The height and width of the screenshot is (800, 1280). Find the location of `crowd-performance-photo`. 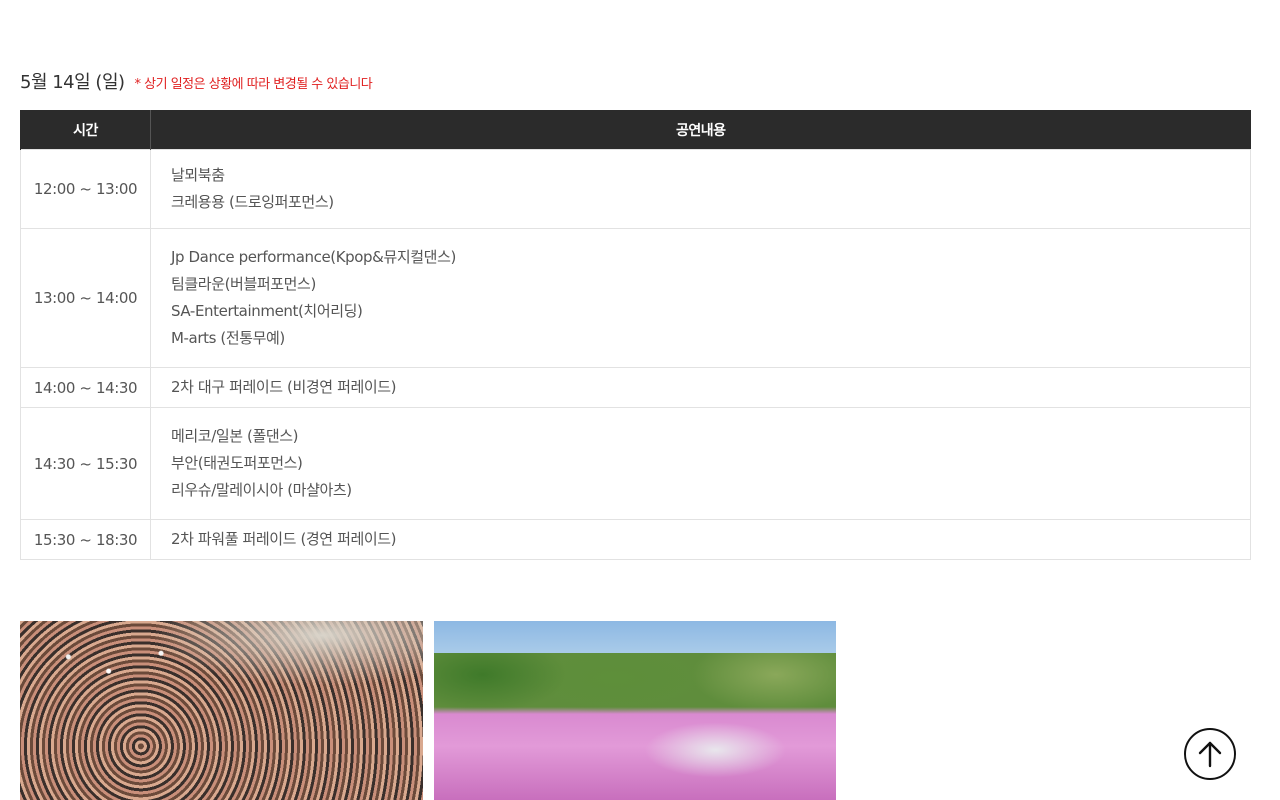

crowd-performance-photo is located at coordinates (221, 710).